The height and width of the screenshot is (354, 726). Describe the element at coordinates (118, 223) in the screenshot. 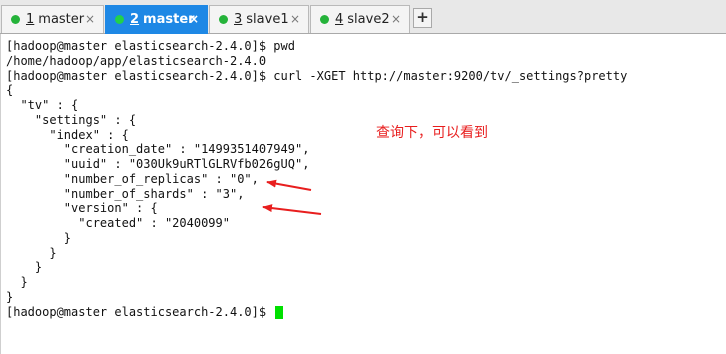

I see `terminal-line: "created" : "2040099"` at that location.